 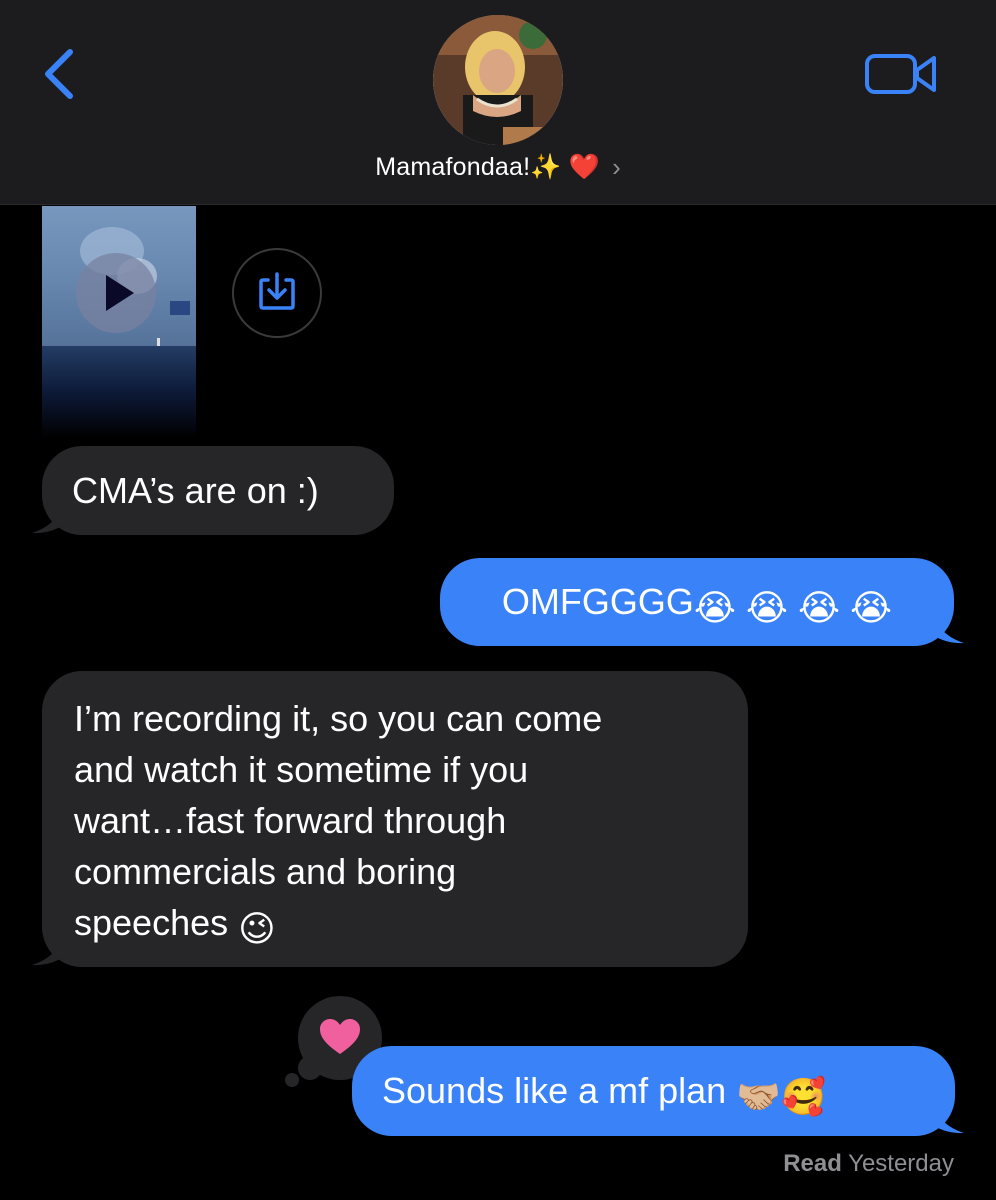 What do you see at coordinates (120, 293) in the screenshot?
I see `play-icon` at bounding box center [120, 293].